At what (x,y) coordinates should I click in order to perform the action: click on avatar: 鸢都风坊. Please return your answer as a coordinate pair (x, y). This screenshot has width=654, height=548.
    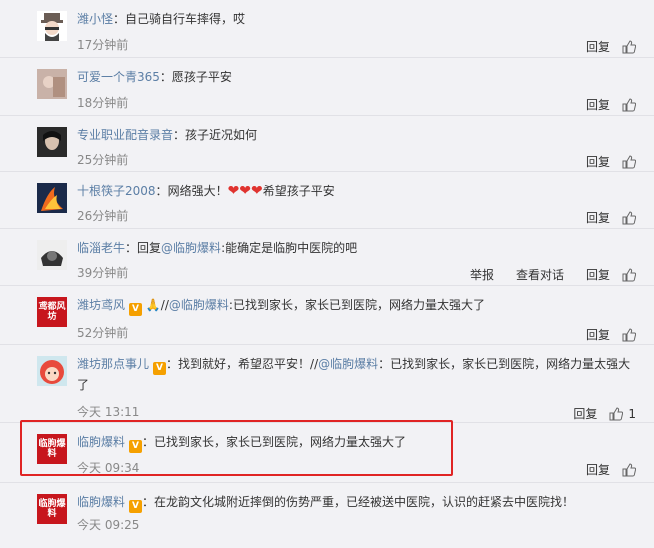
    Looking at the image, I should click on (52, 312).